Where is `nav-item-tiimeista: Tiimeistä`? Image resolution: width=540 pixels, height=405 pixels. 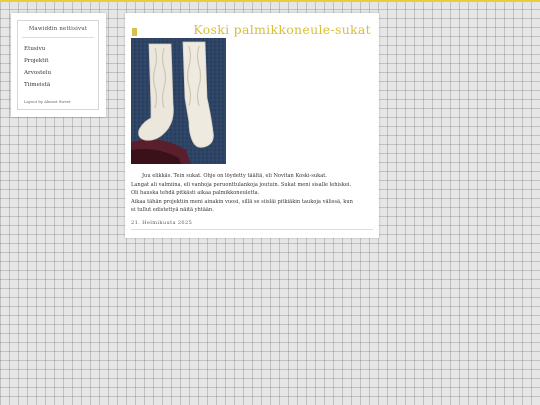 nav-item-tiimeista: Tiimeistä is located at coordinates (37, 85).